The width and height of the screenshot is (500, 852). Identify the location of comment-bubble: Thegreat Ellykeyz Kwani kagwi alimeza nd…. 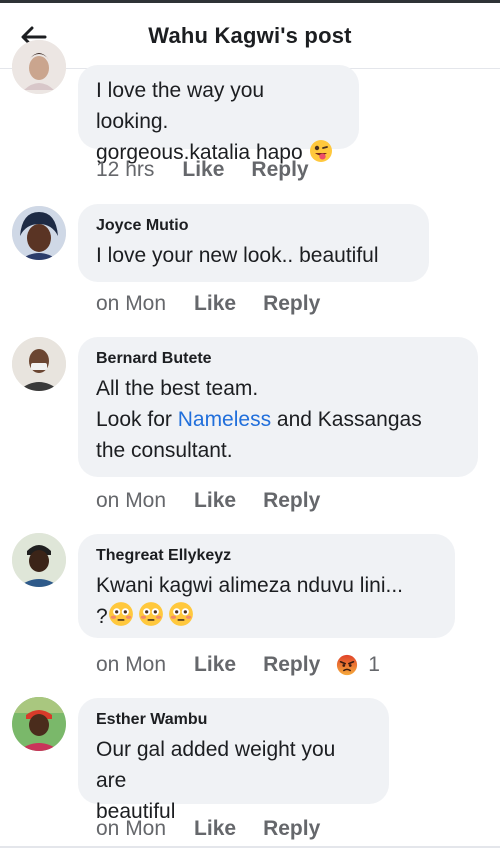
(266, 586).